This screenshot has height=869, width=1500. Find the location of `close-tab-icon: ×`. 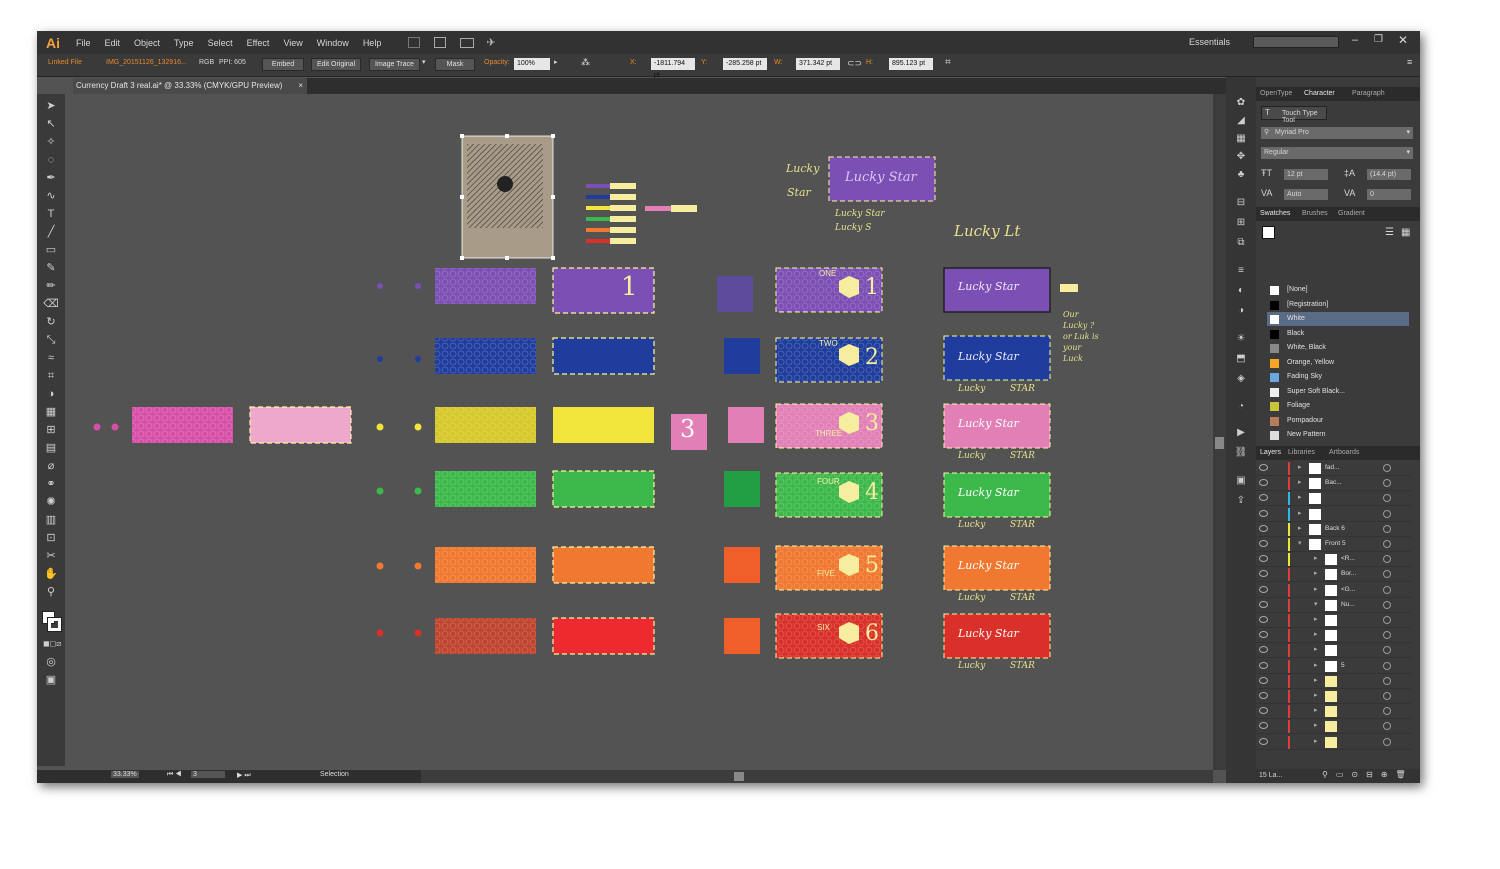

close-tab-icon: × is located at coordinates (300, 86).